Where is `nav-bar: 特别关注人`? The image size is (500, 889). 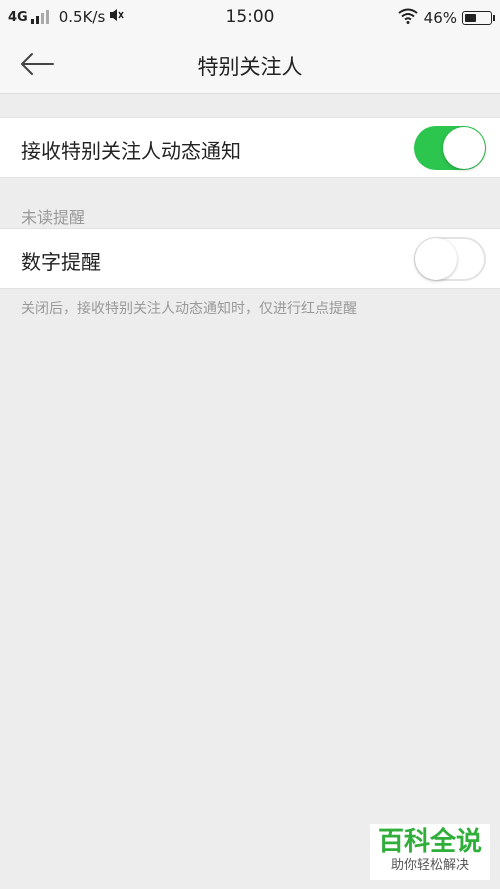 nav-bar: 特别关注人 is located at coordinates (250, 65).